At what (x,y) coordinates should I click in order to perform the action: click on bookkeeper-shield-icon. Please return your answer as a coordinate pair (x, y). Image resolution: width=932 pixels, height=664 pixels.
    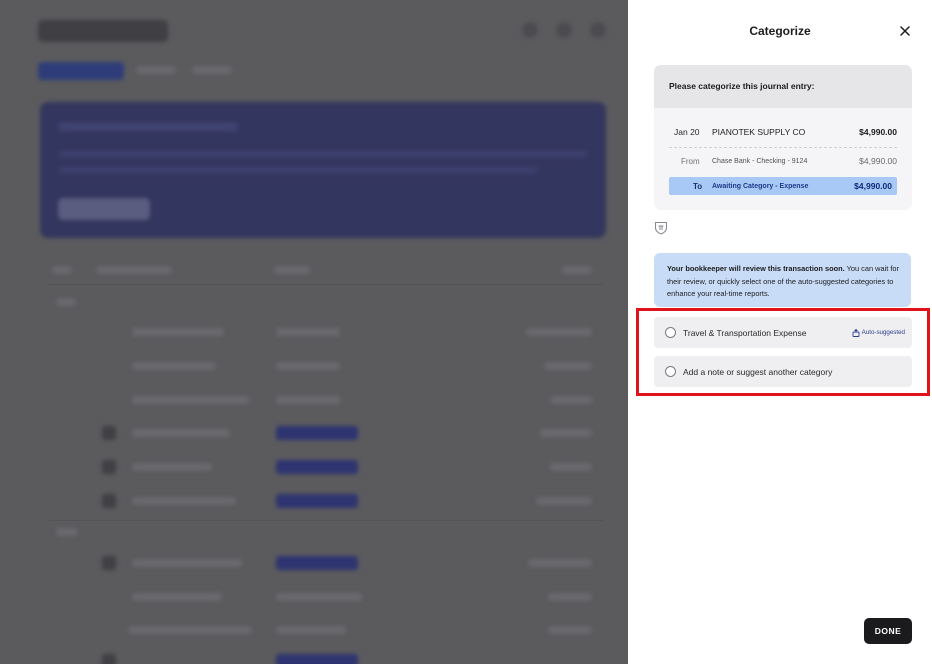
    Looking at the image, I should click on (661, 228).